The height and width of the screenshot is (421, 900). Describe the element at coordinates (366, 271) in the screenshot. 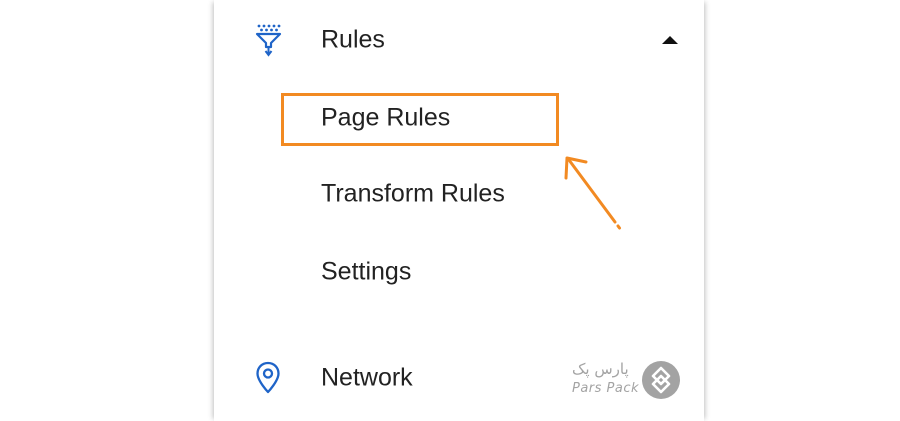

I see `submenu-item-settings-label: Settings` at that location.